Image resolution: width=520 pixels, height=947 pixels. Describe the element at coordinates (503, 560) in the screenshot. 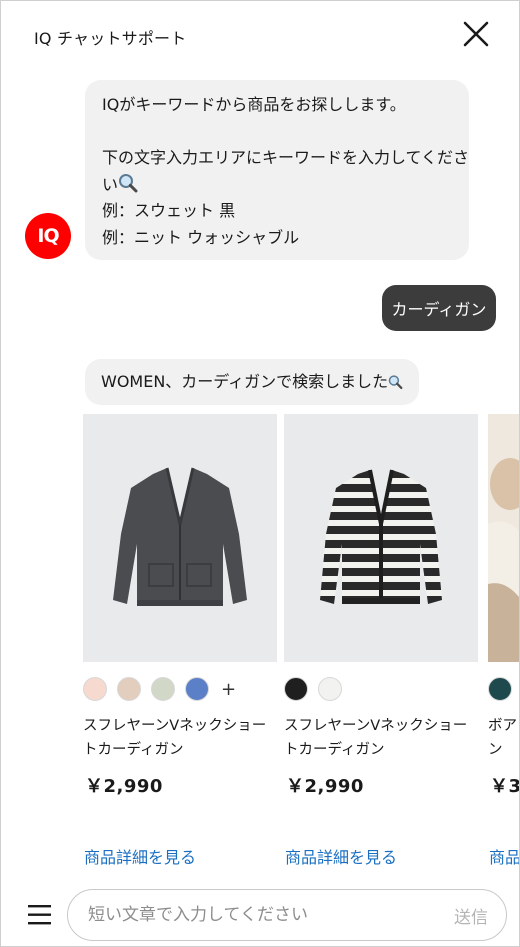

I see `model-boa-fleece-image` at that location.